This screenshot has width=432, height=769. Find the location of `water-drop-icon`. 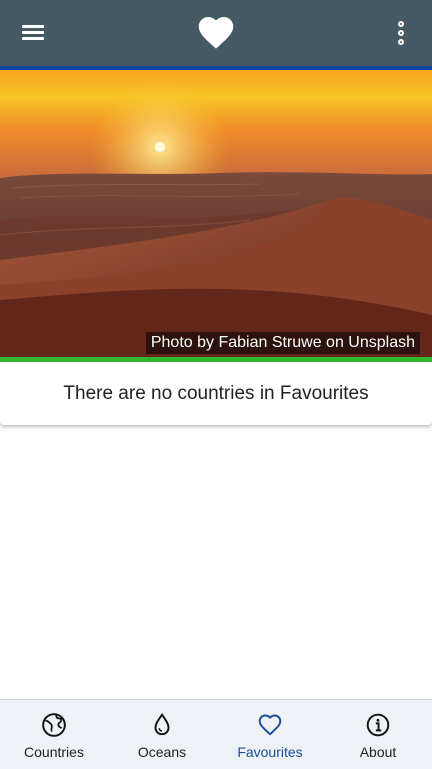

water-drop-icon is located at coordinates (162, 724).